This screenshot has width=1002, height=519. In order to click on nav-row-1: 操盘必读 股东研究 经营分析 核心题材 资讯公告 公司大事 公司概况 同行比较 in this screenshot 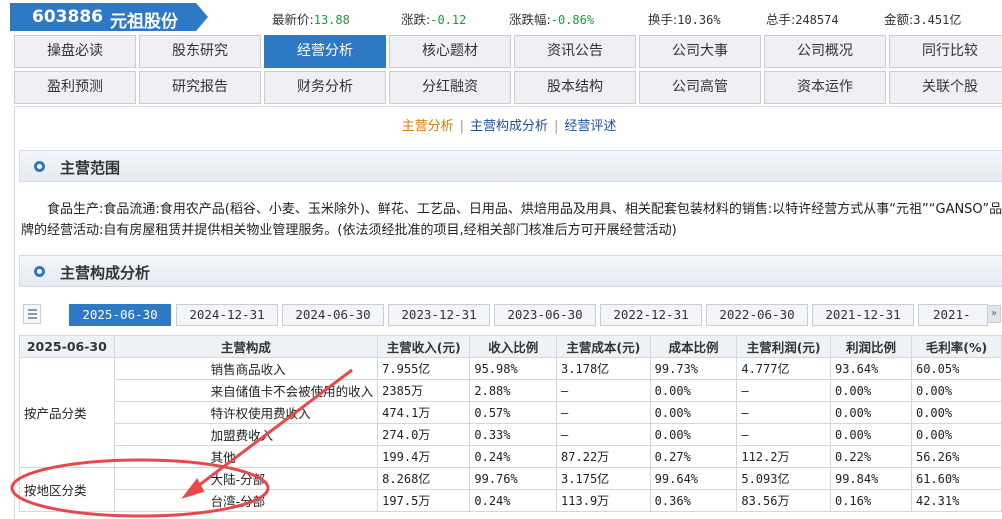, I will do `click(508, 51)`.